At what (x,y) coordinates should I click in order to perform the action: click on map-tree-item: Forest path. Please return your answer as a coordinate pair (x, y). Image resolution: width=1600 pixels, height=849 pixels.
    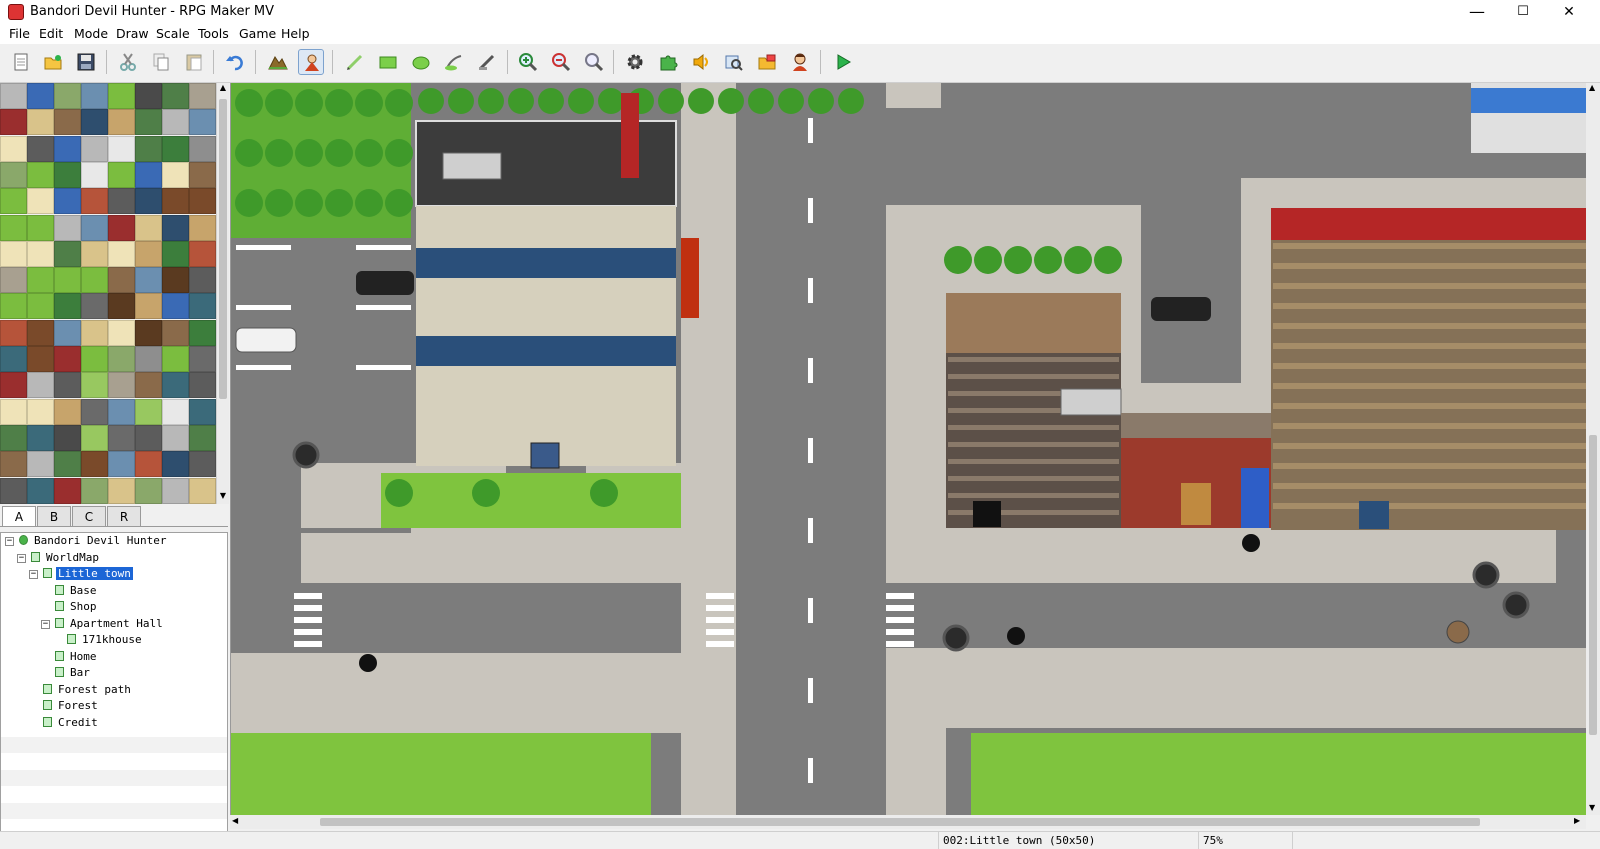
    Looking at the image, I should click on (82, 690).